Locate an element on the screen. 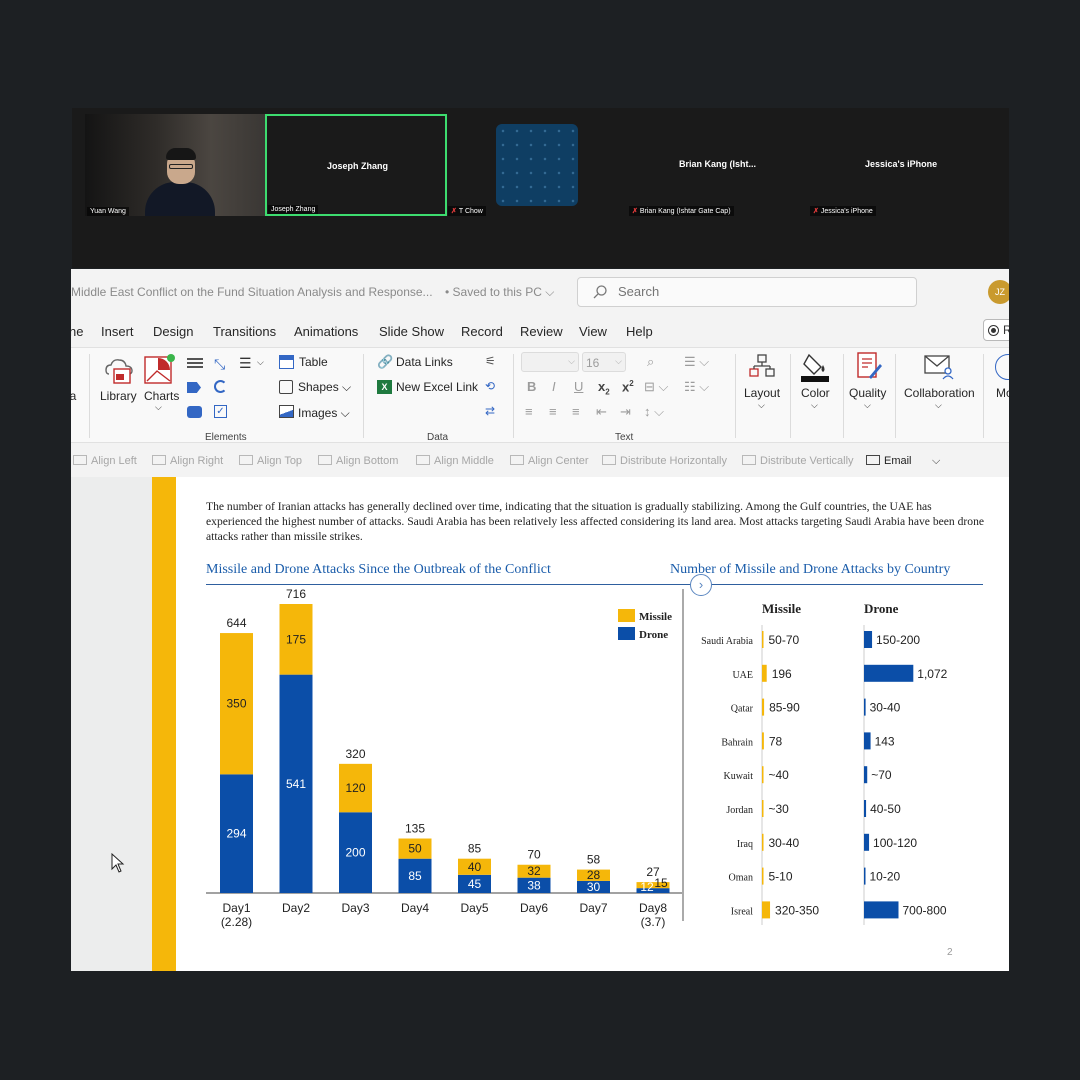 This screenshot has height=1080, width=1080. textbox-icon is located at coordinates (194, 412).